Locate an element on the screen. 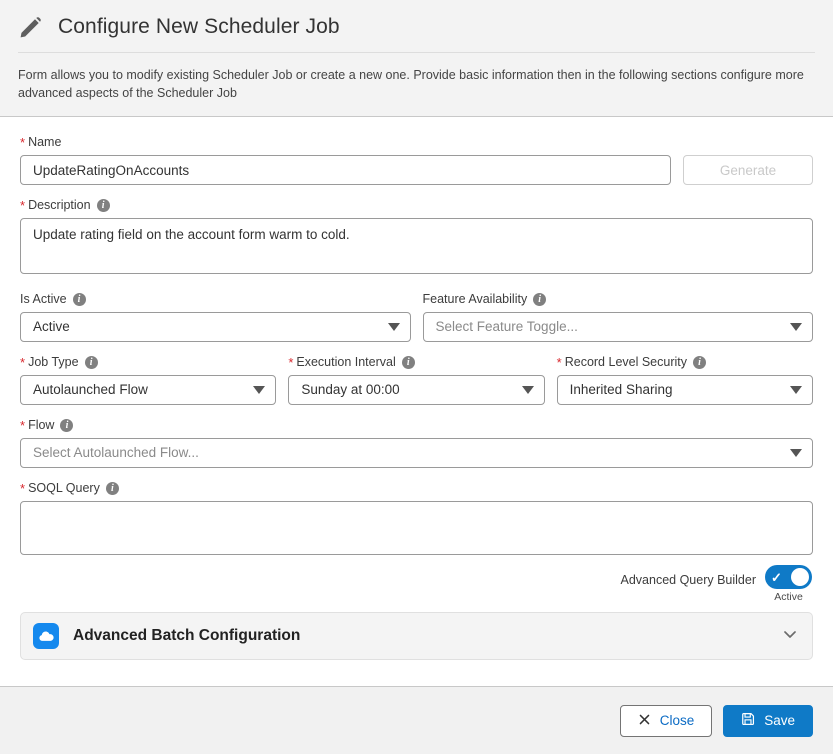 The height and width of the screenshot is (754, 833). advanced-query-builder-state: Active is located at coordinates (788, 597).